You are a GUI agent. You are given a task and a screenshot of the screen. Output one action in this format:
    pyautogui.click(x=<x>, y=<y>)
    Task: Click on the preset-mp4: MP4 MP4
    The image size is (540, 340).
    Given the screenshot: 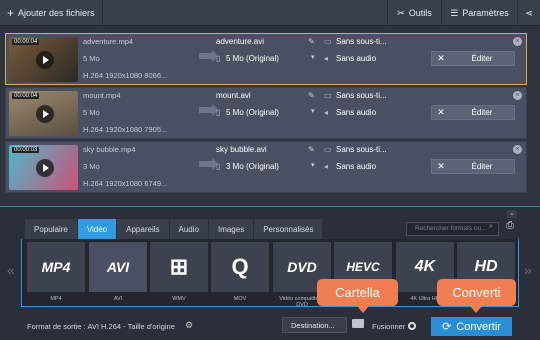 What is the action you would take?
    pyautogui.click(x=56, y=273)
    